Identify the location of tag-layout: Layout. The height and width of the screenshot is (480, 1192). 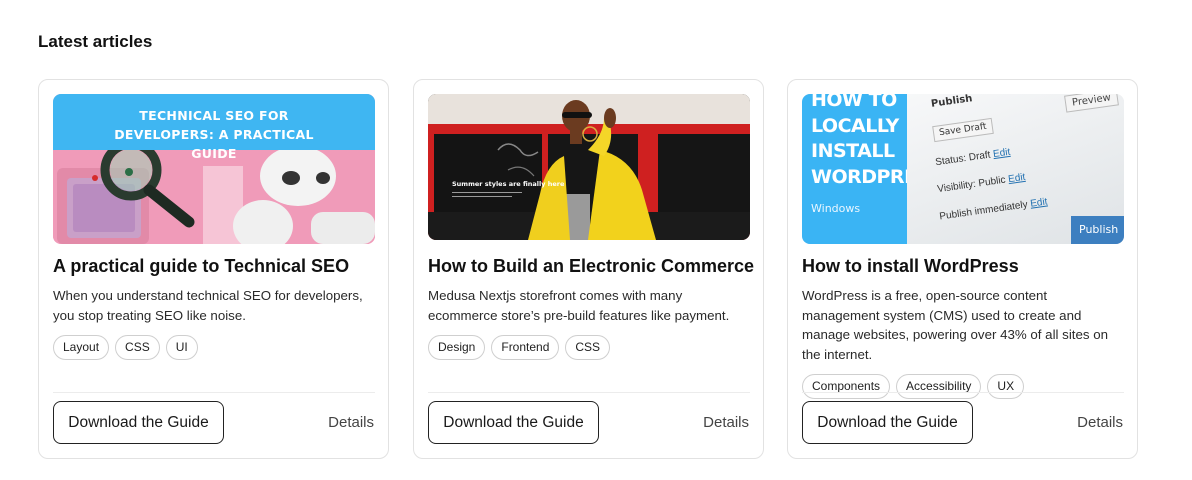
(81, 347).